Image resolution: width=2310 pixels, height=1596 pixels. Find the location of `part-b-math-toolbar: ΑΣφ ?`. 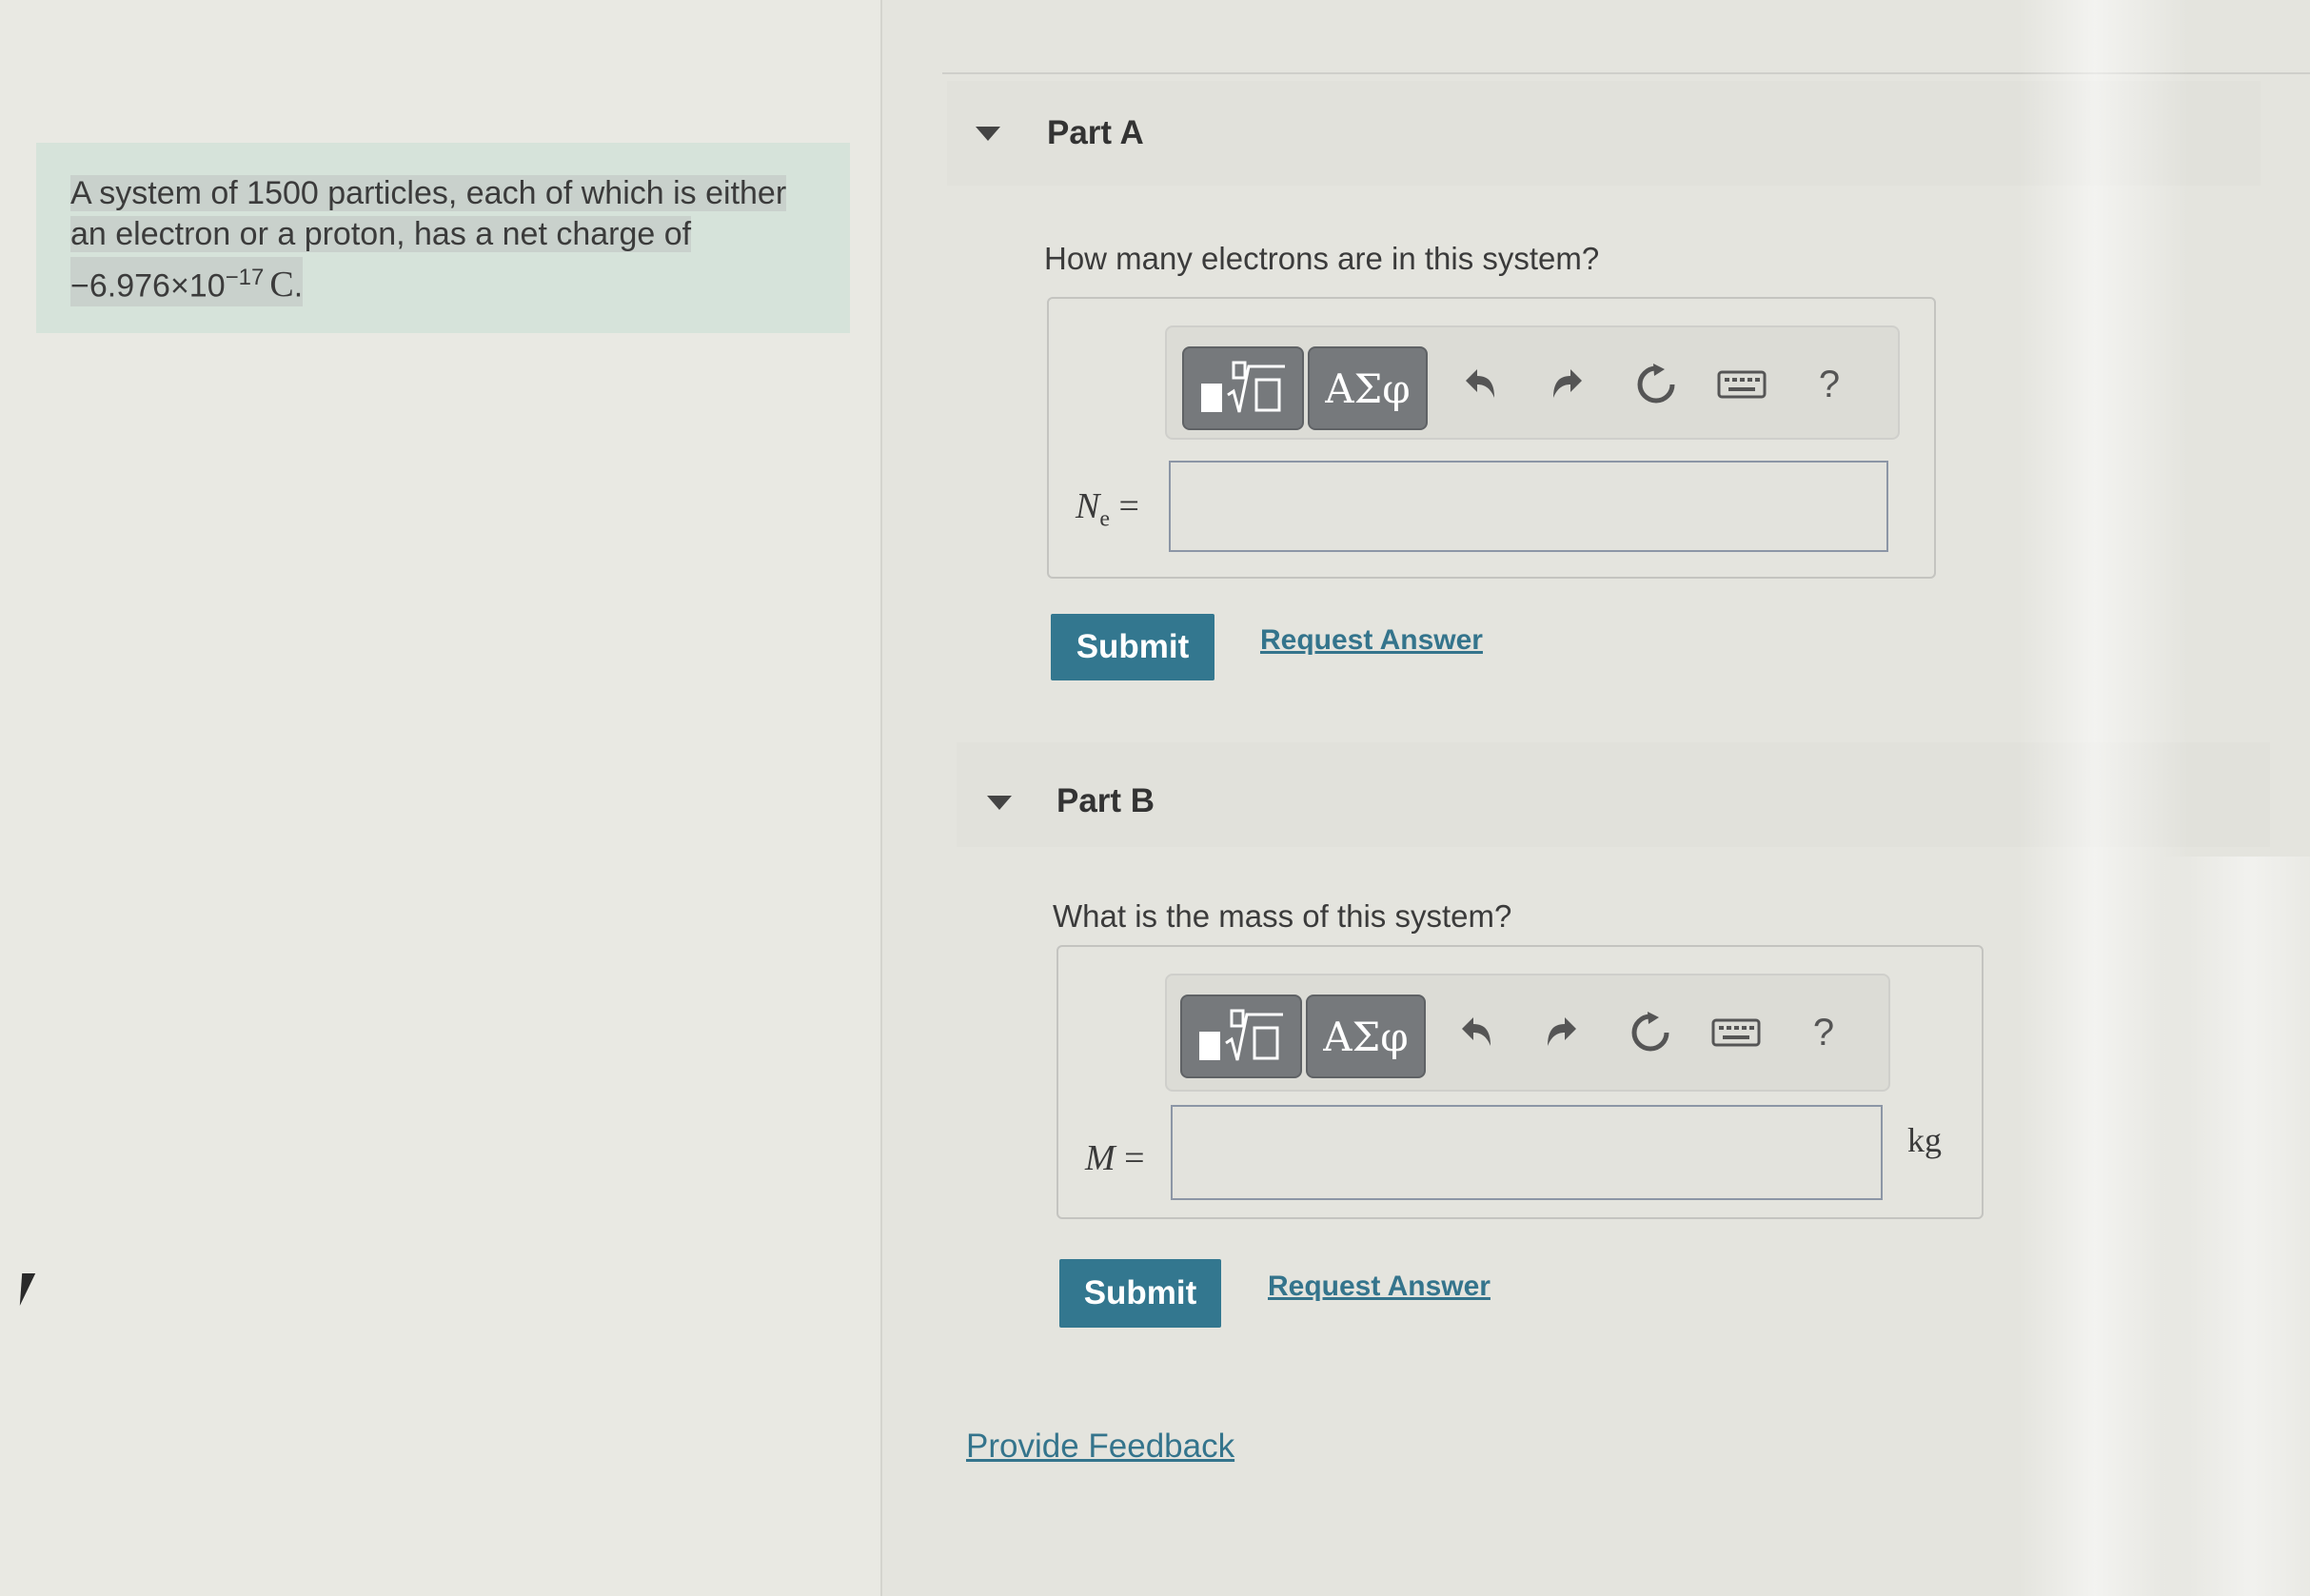

part-b-math-toolbar: ΑΣφ ? is located at coordinates (1527, 1033).